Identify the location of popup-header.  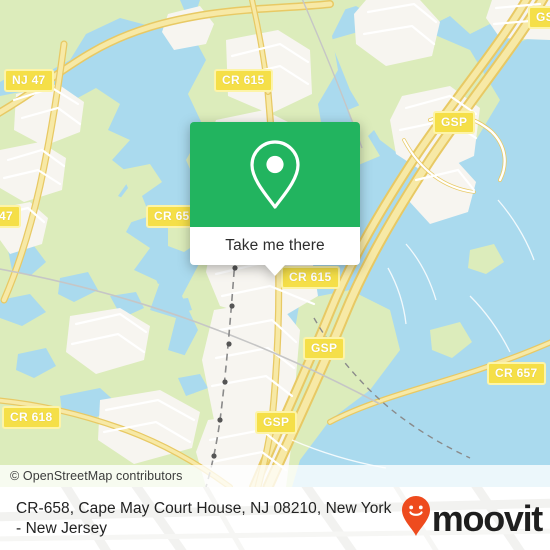
(275, 174).